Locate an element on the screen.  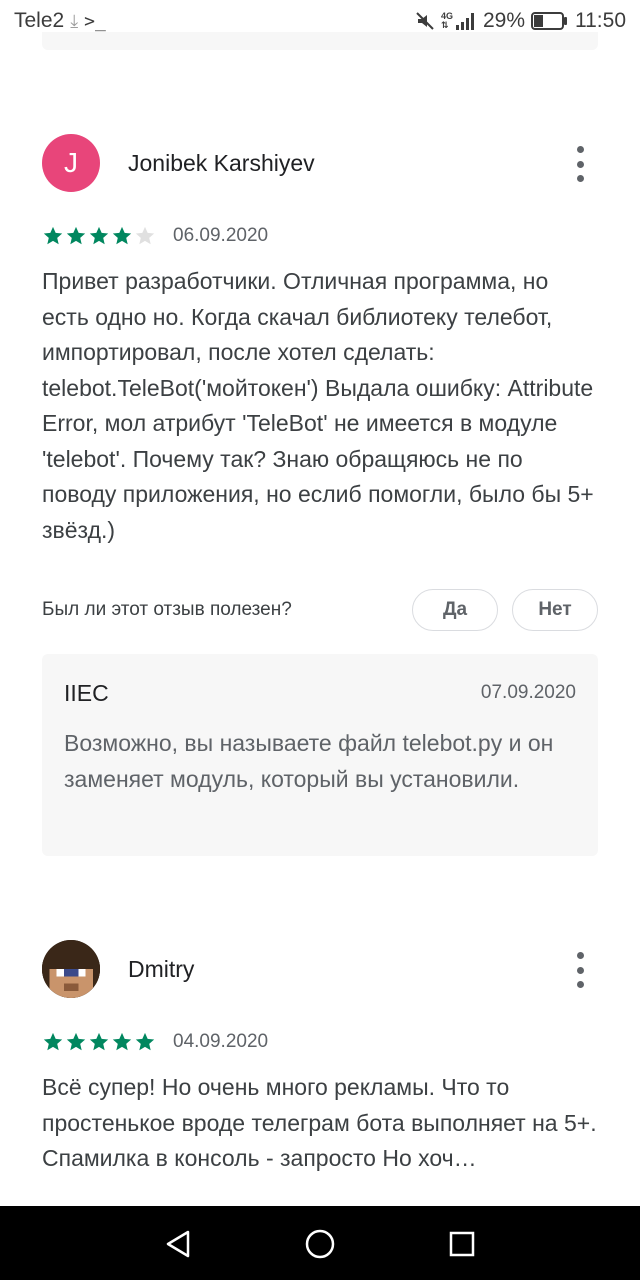
recent-apps-button is located at coordinates (462, 1244).